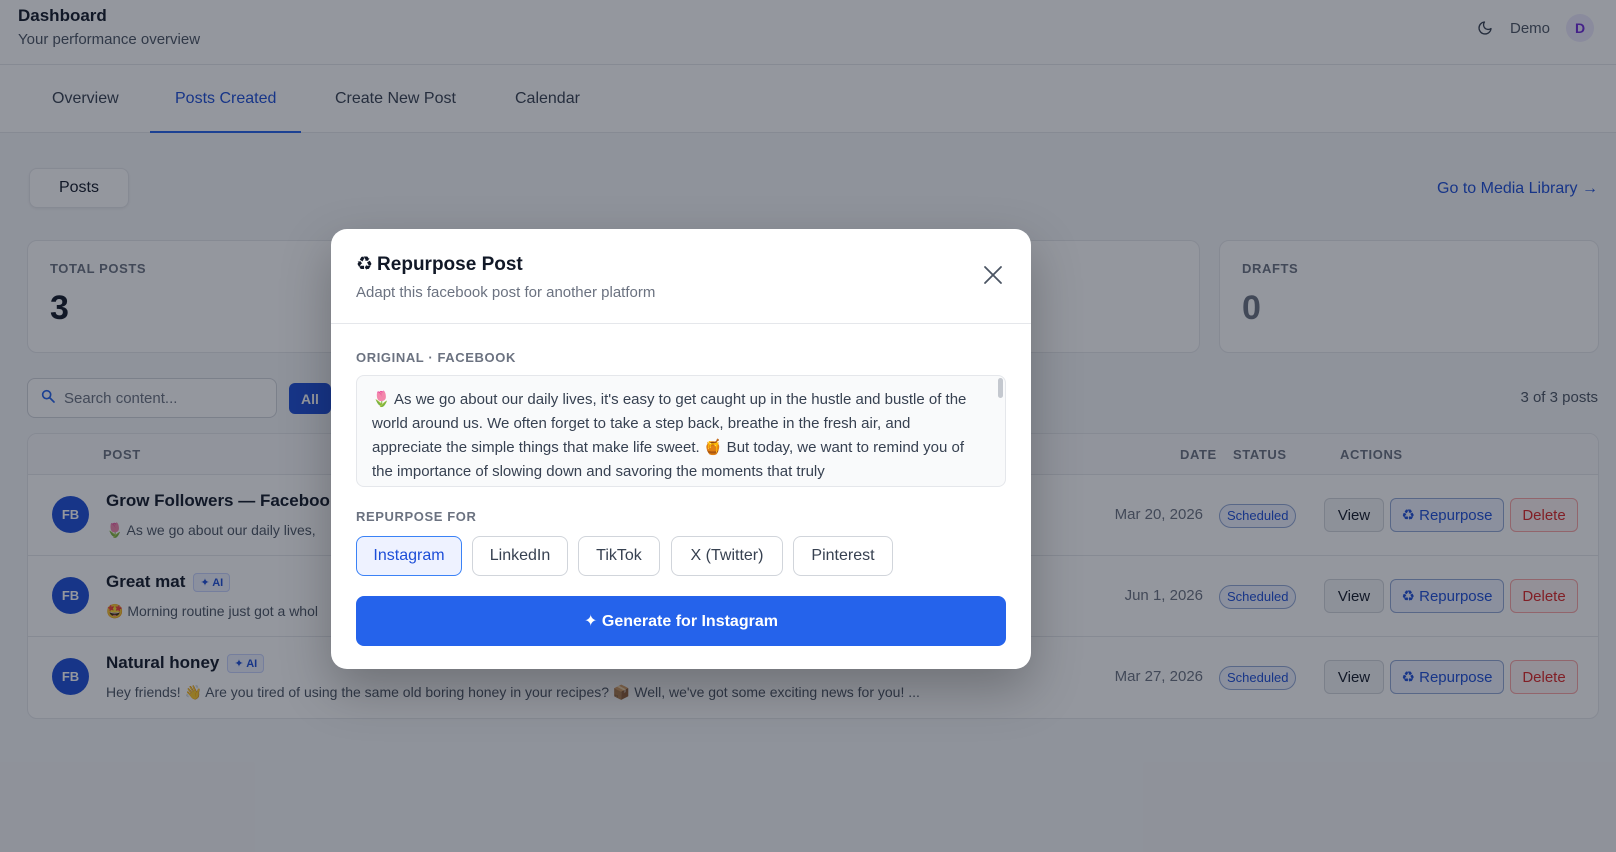 This screenshot has width=1616, height=852. Describe the element at coordinates (409, 556) in the screenshot. I see `platform-option-instagram: Instagram` at that location.